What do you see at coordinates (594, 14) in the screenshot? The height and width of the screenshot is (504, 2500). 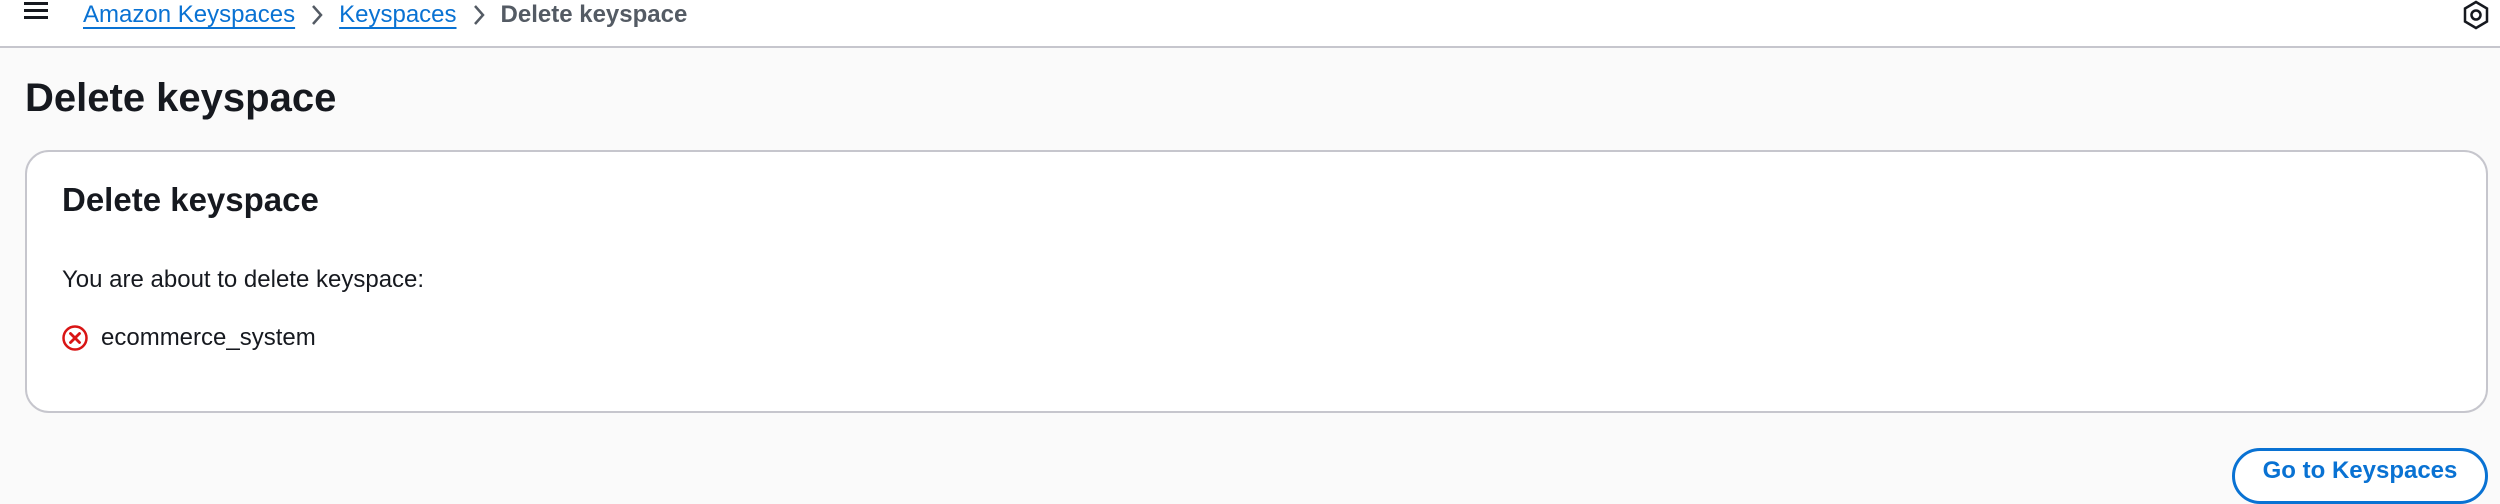 I see `breadcrumb-current-page: Delete keyspace` at bounding box center [594, 14].